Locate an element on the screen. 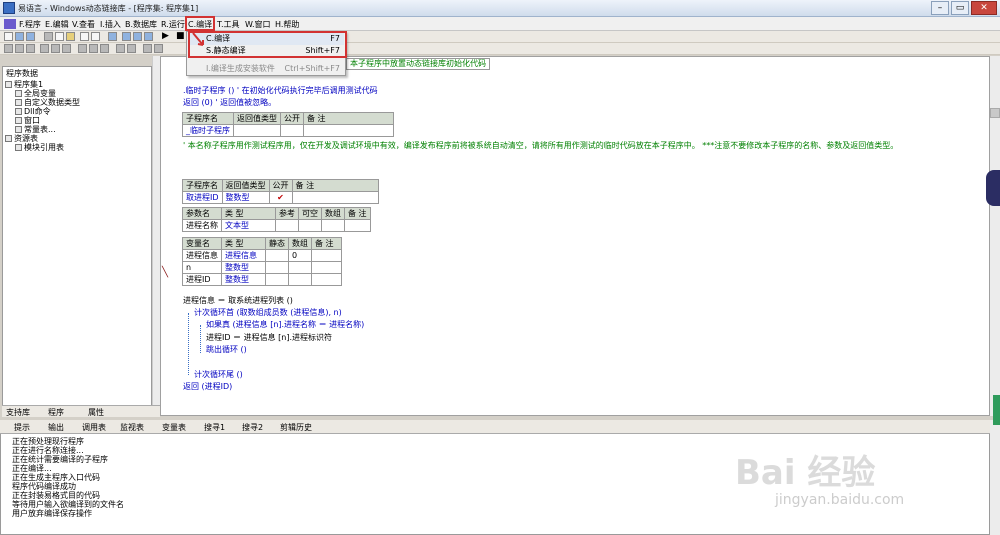  public-check-icon: ✔ is located at coordinates (280, 197).